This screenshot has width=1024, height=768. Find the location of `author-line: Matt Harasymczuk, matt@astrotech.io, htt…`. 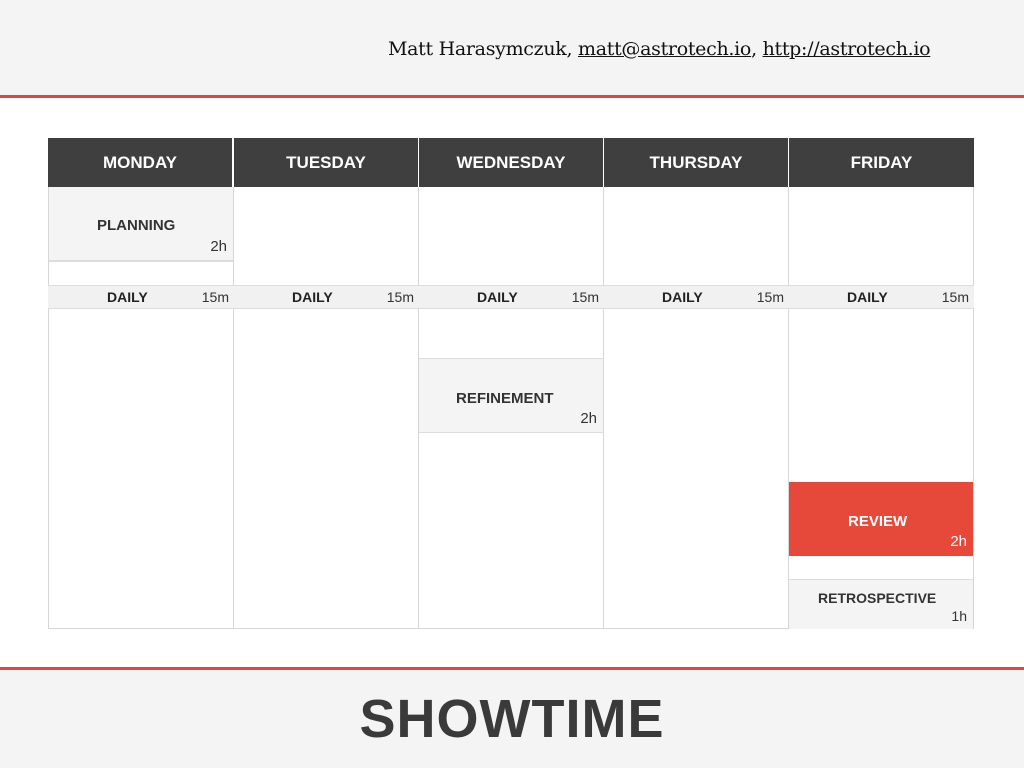

author-line: Matt Harasymczuk, matt@astrotech.io, htt… is located at coordinates (659, 49).